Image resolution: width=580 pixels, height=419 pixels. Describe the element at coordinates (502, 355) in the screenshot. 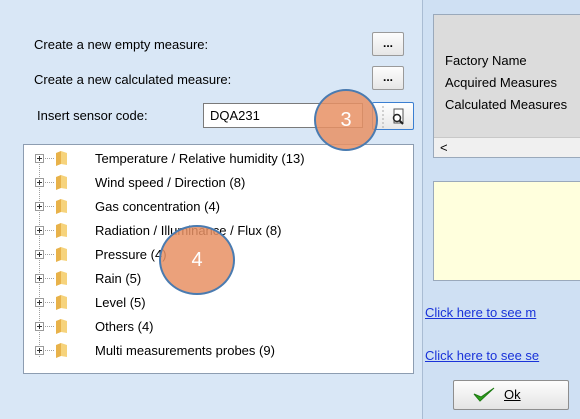

I see `see-sensors-link: Click here to see se` at that location.